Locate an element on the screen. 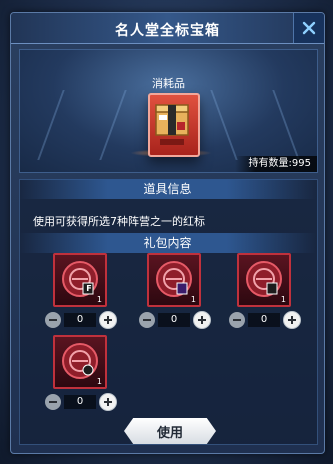 The image size is (333, 464). dialog-title: 名人堂全标宝箱 is located at coordinates (167, 31).